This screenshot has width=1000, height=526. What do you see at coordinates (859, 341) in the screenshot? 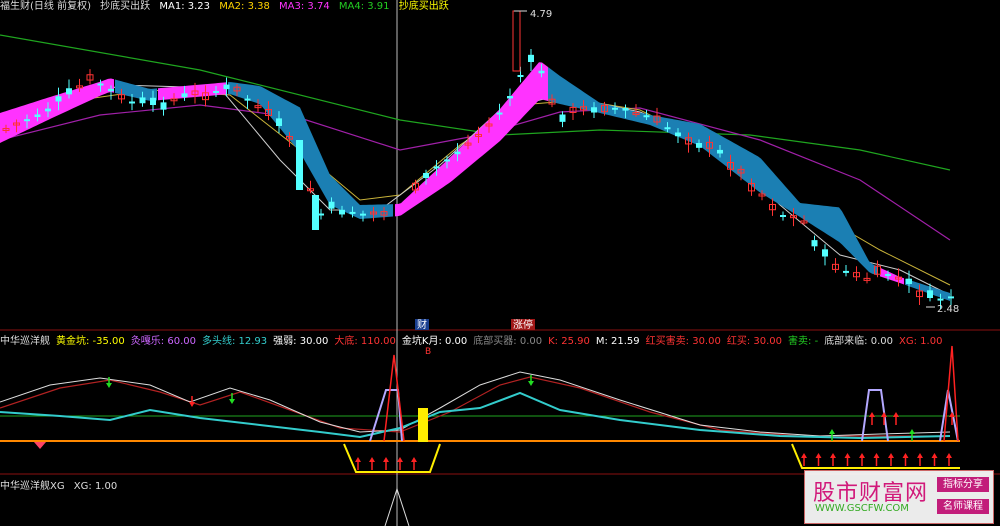
I see `sub1-item: 底部来临: 0.00` at bounding box center [859, 341].